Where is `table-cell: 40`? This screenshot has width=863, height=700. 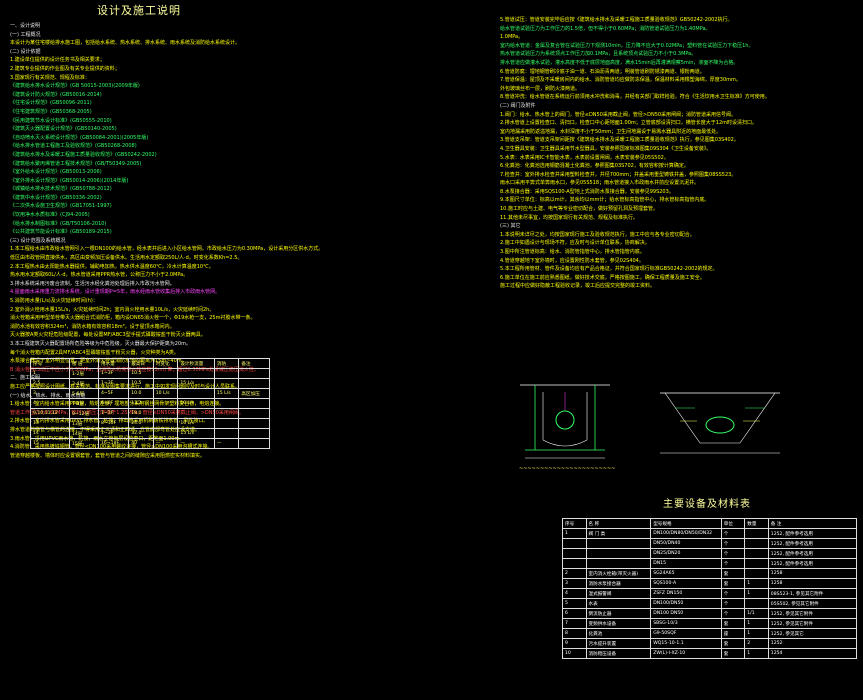
table-cell: 40 is located at coordinates (141, 443).